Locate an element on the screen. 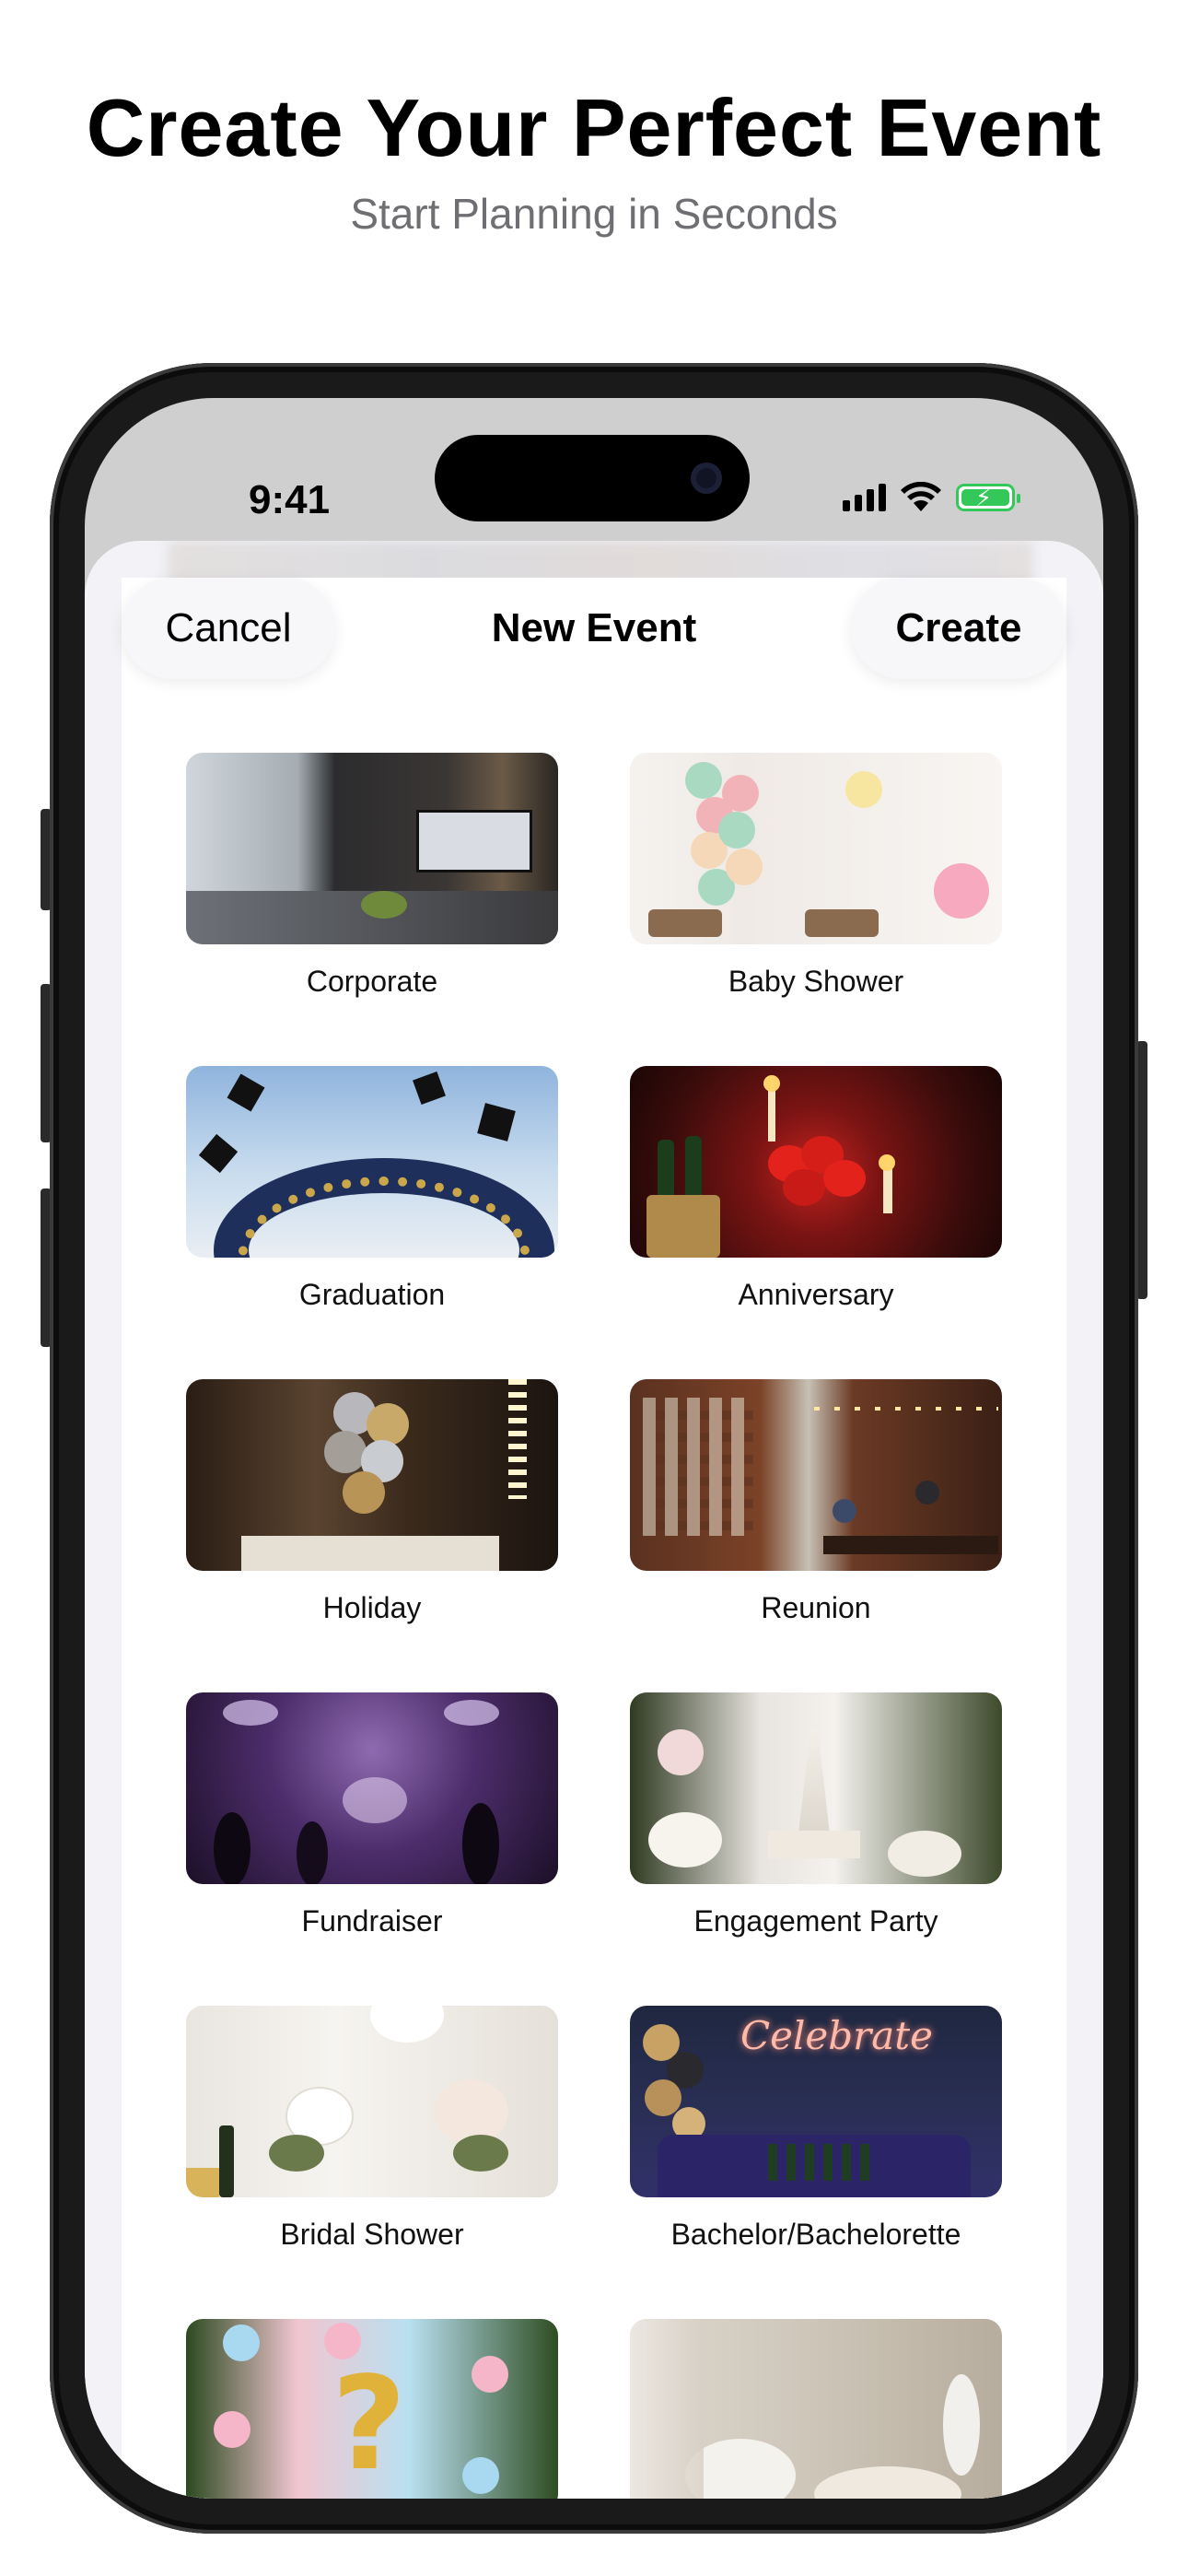  create-button: Create is located at coordinates (958, 628).